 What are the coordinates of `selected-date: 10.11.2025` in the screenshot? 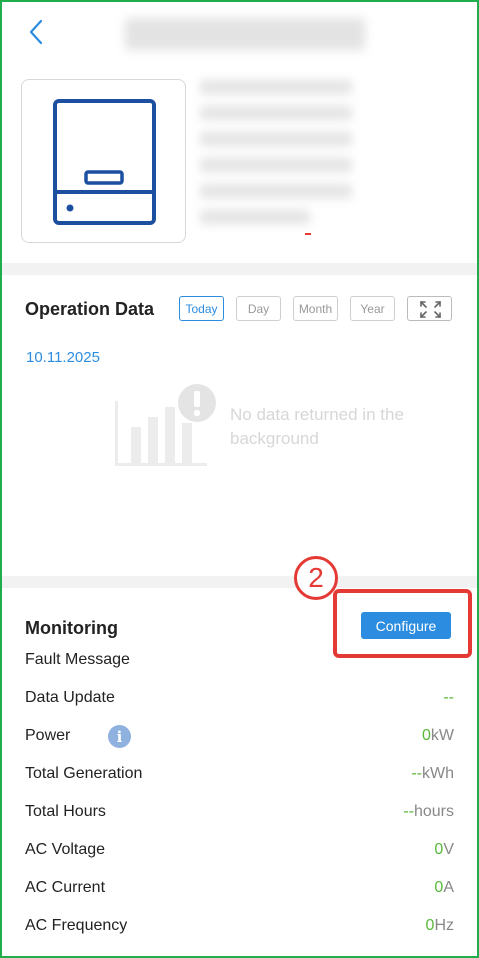 It's located at (63, 357).